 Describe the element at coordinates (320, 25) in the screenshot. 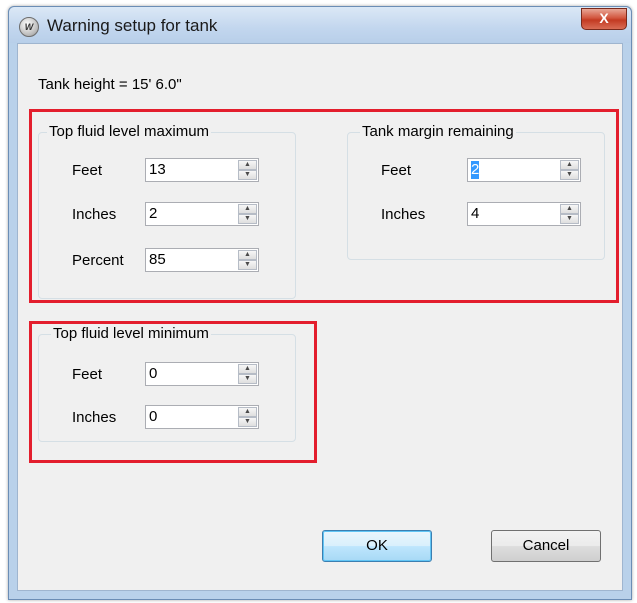

I see `title-bar: W Warning setup for tank X` at that location.